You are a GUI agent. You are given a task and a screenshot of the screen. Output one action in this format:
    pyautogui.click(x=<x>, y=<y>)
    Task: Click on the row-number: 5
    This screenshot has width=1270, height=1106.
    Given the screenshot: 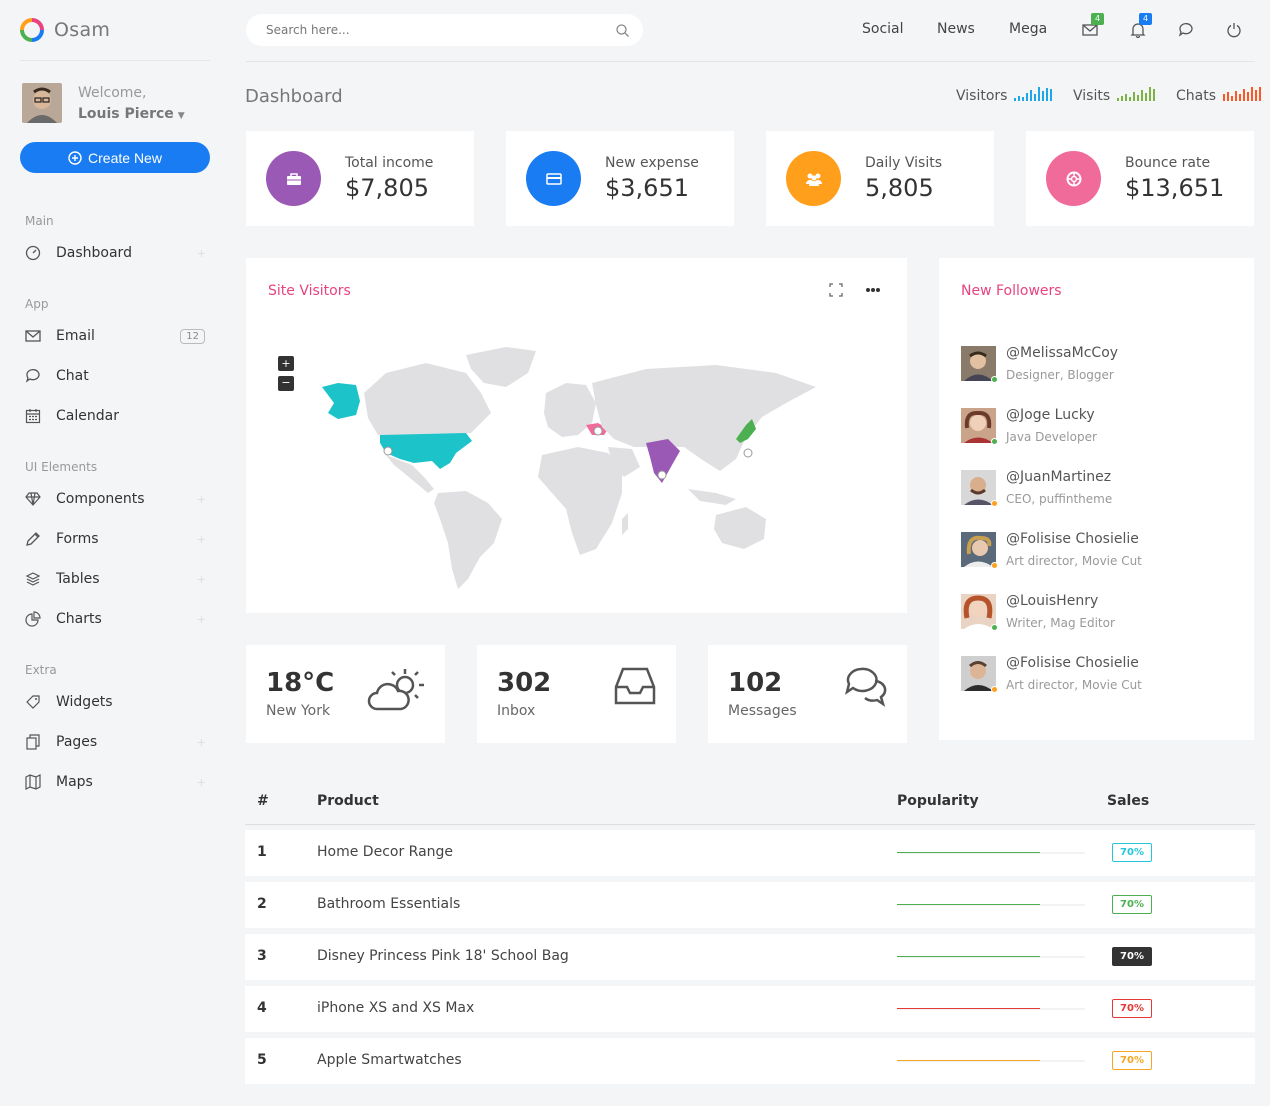 What is the action you would take?
    pyautogui.click(x=262, y=1060)
    